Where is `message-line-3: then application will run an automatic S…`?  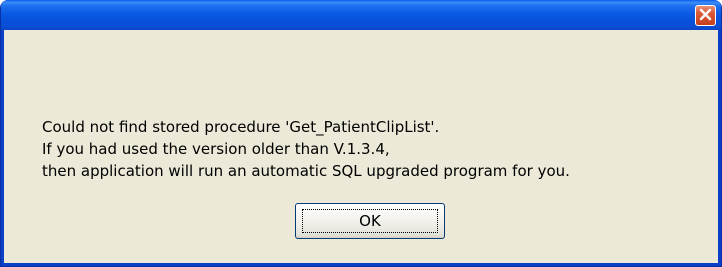 message-line-3: then application will run an automatic S… is located at coordinates (306, 171).